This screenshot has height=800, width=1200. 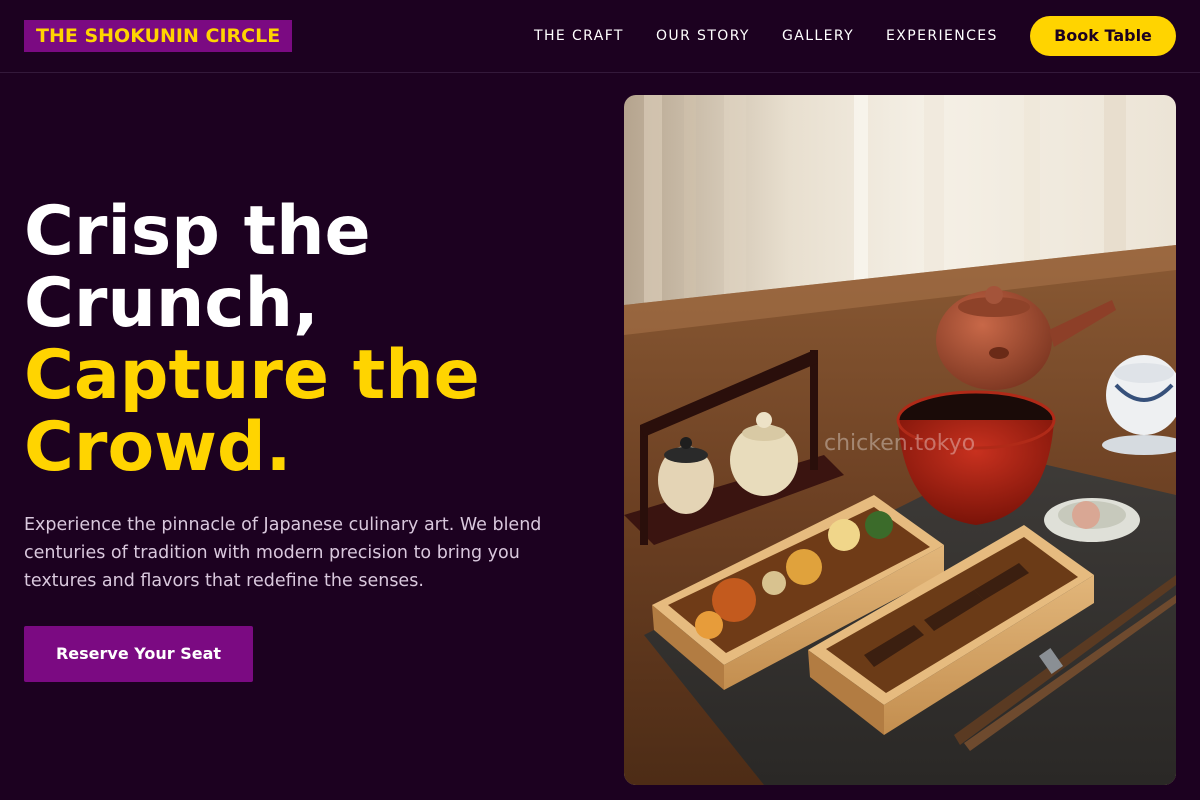 What do you see at coordinates (579, 36) in the screenshot?
I see `nav-link-the-craft: THE CRAFT` at bounding box center [579, 36].